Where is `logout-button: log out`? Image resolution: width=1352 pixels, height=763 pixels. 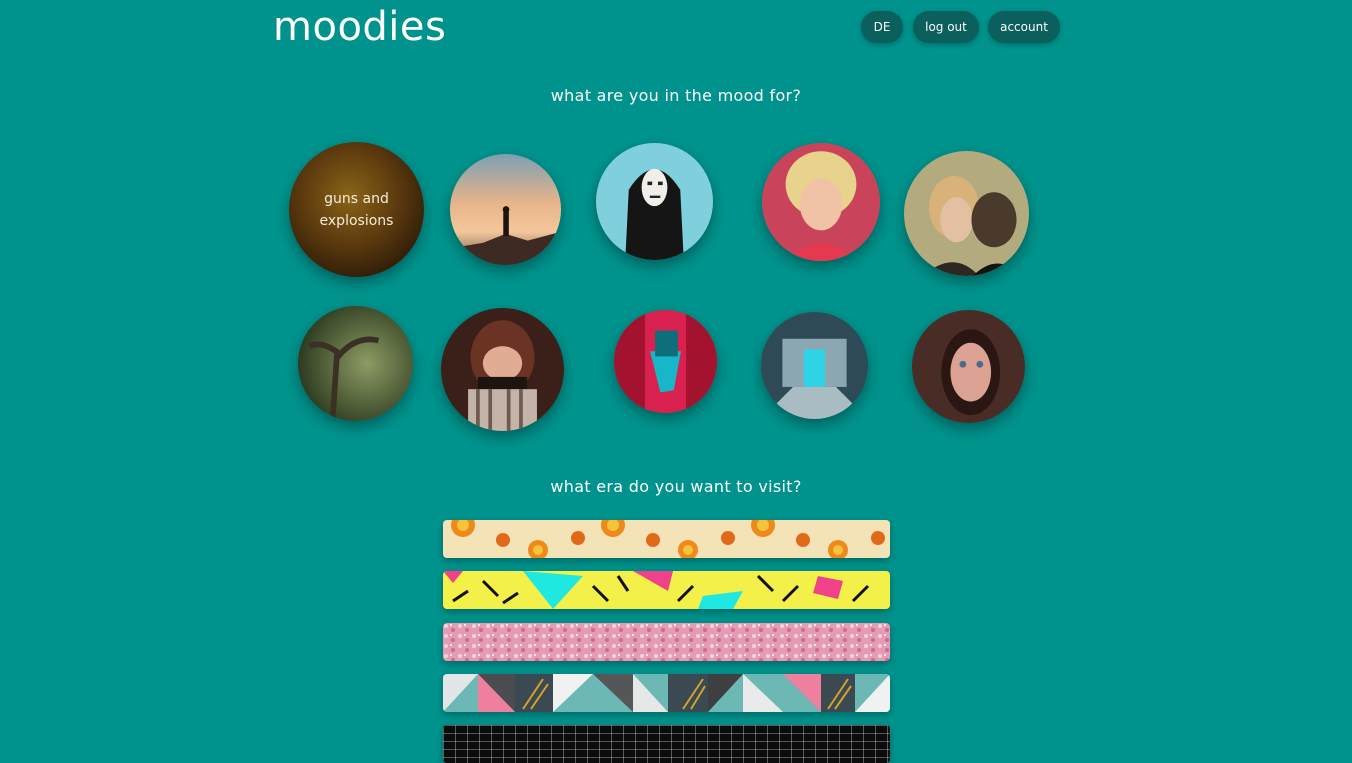 logout-button: log out is located at coordinates (946, 27).